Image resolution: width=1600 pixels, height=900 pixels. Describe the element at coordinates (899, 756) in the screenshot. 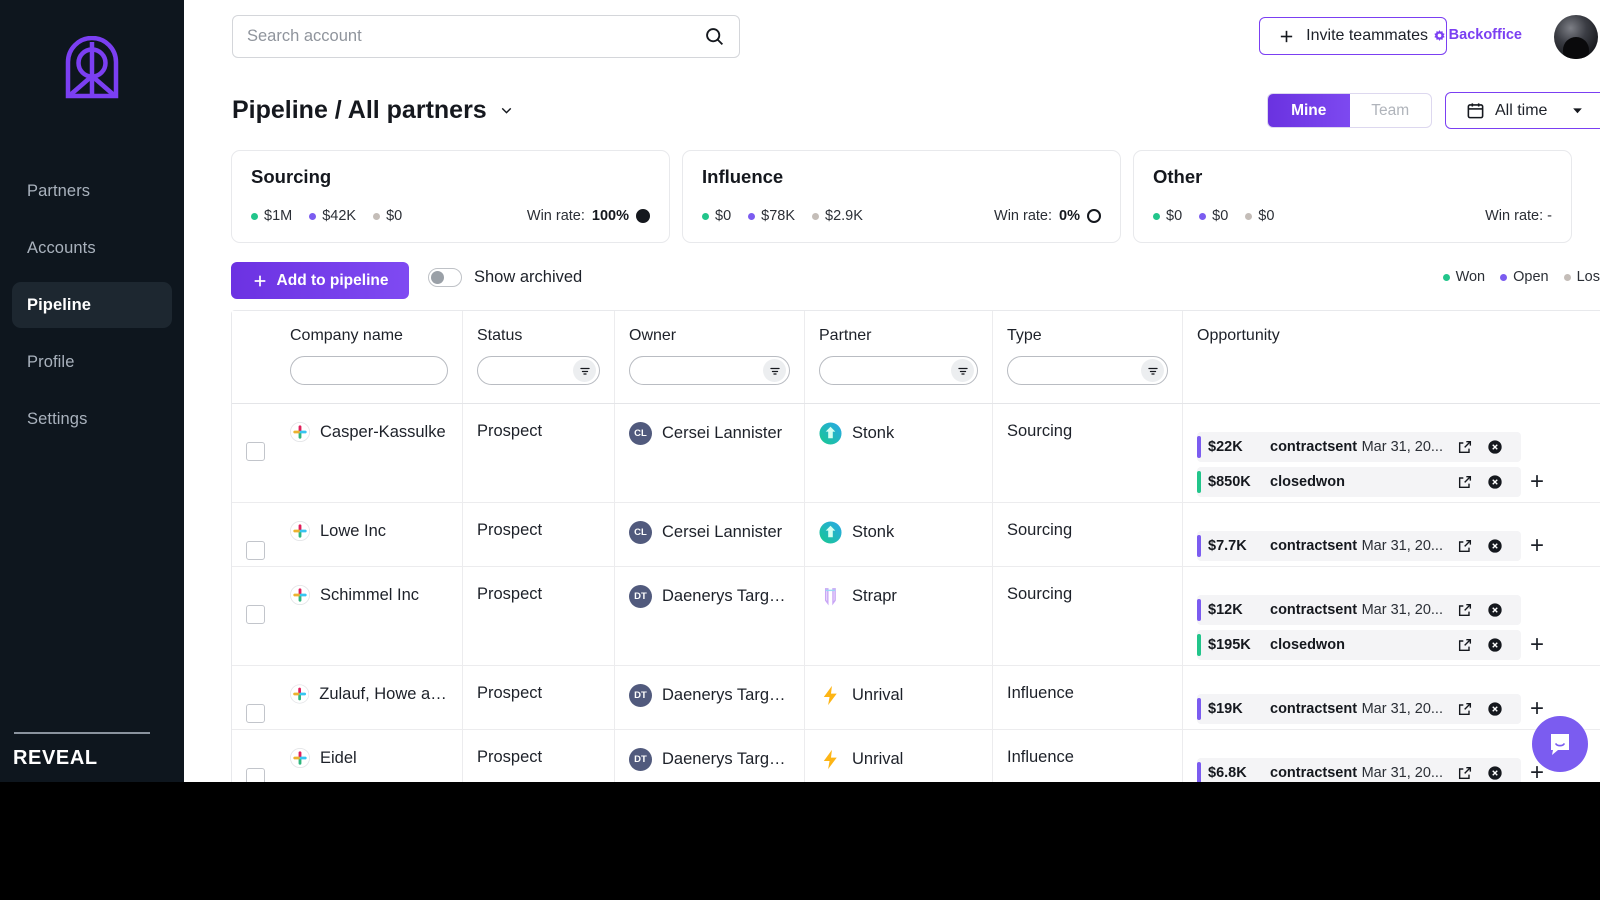

I see `partner-cell: Unrival` at that location.